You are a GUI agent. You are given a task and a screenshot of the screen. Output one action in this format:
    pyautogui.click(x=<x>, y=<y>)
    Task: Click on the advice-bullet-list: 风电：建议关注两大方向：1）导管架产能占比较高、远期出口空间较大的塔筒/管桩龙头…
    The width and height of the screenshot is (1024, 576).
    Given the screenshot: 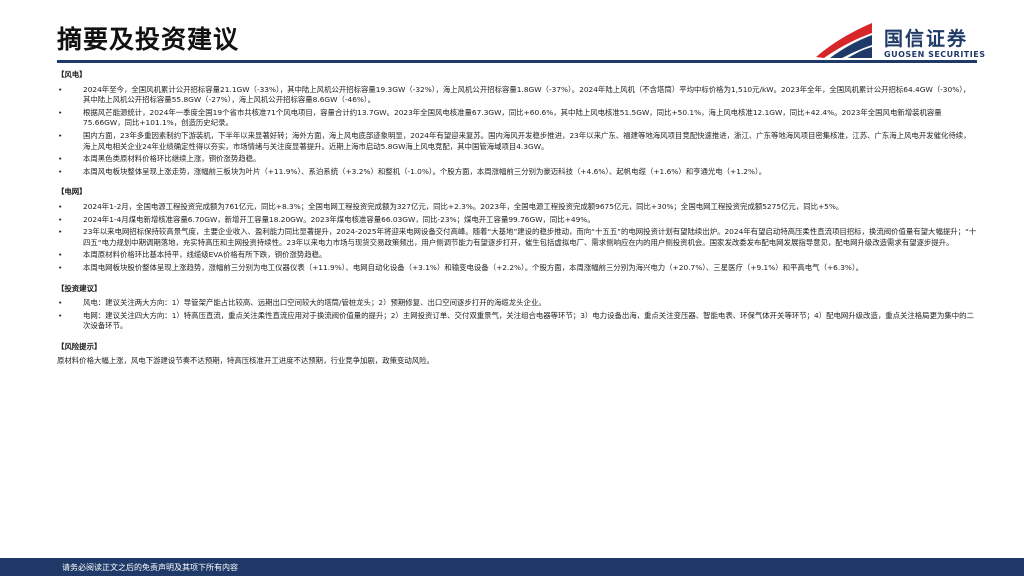 What is the action you would take?
    pyautogui.click(x=517, y=315)
    